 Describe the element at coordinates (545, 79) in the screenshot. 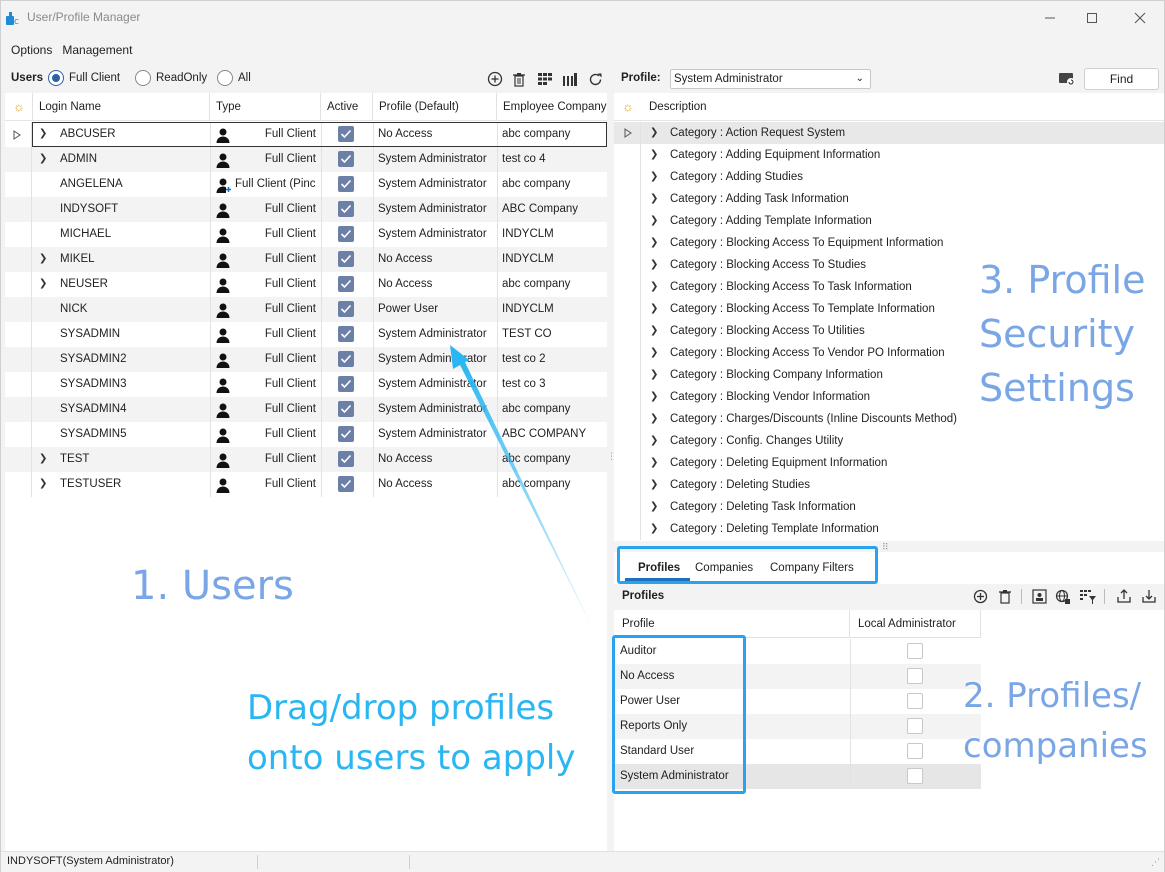

I see `grid-layout-button` at that location.